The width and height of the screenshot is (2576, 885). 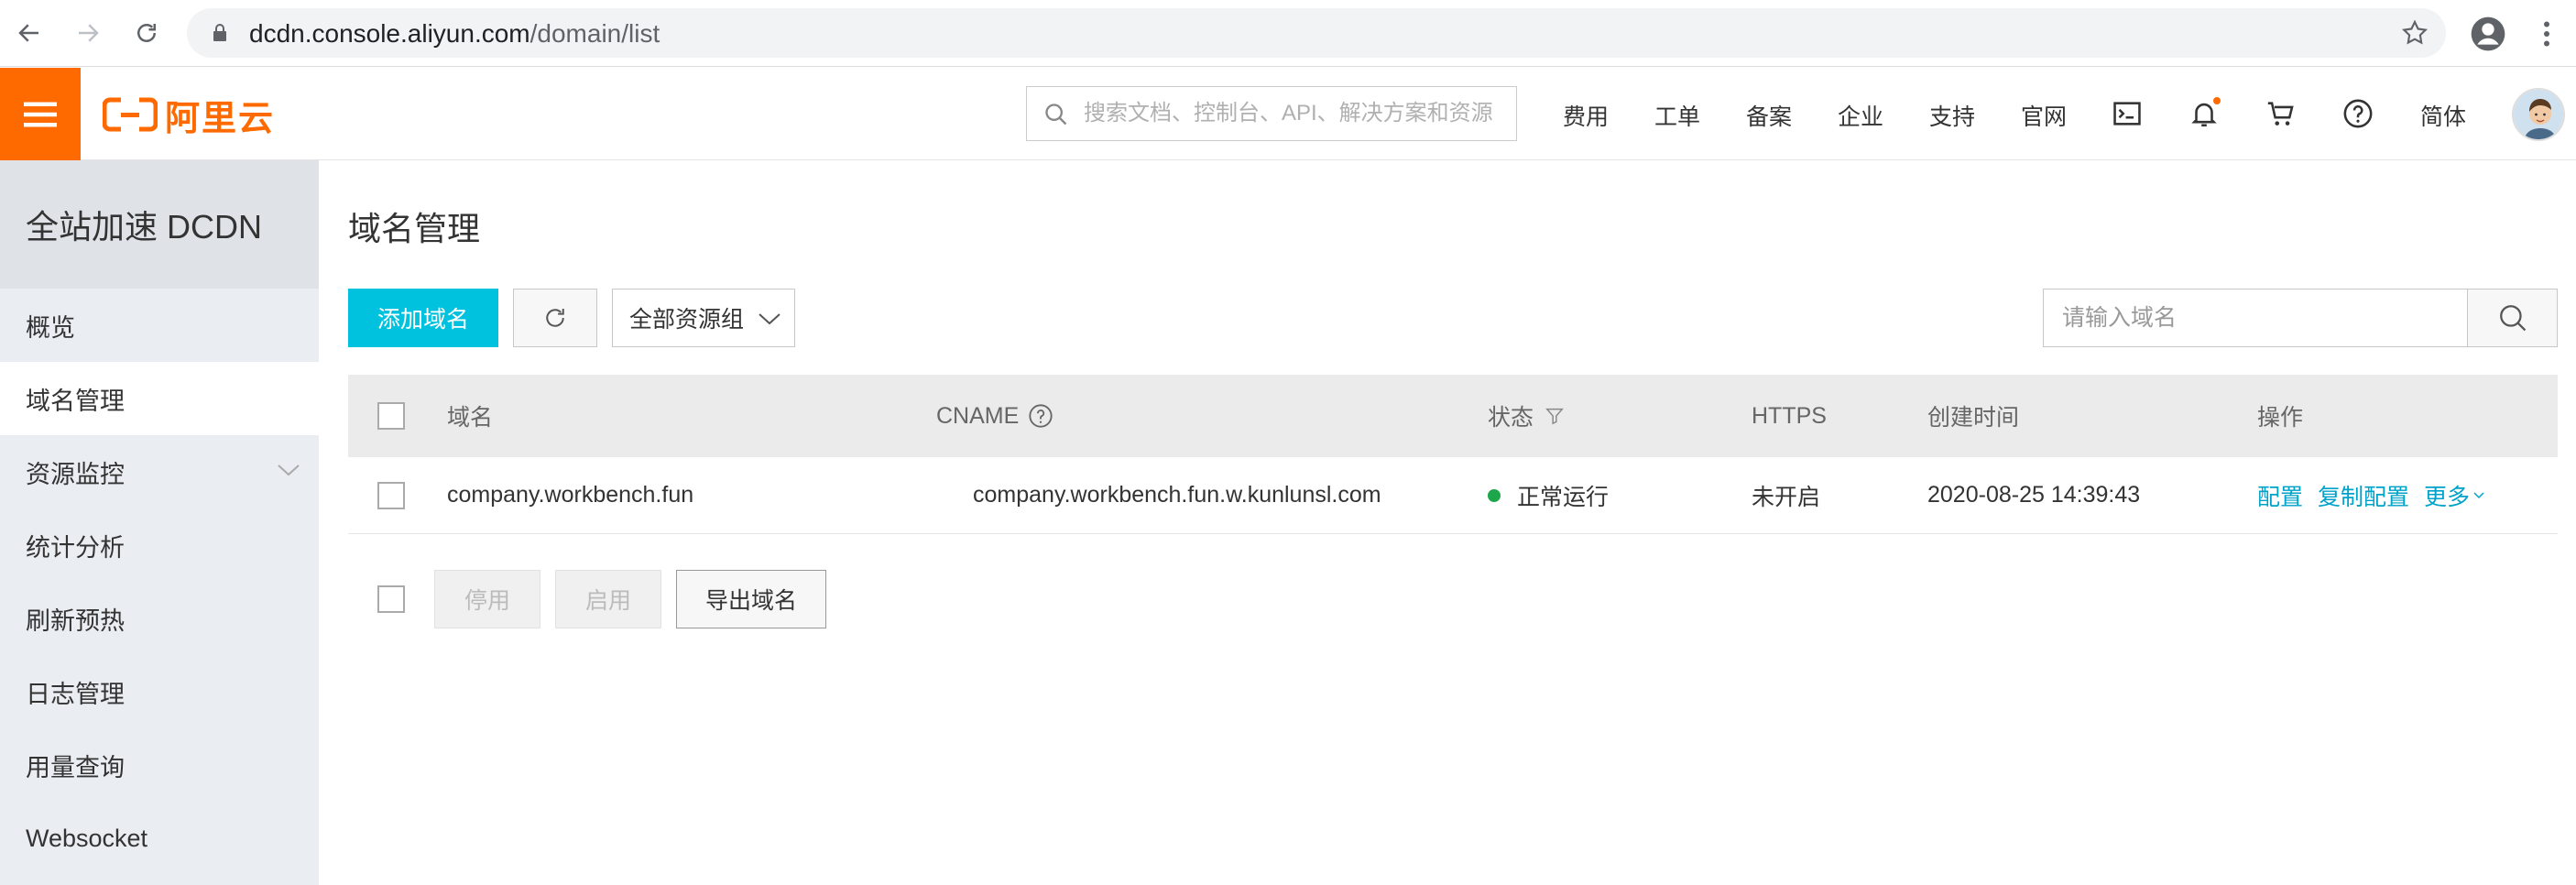 What do you see at coordinates (1974, 418) in the screenshot?
I see `header-created: 创建时间` at bounding box center [1974, 418].